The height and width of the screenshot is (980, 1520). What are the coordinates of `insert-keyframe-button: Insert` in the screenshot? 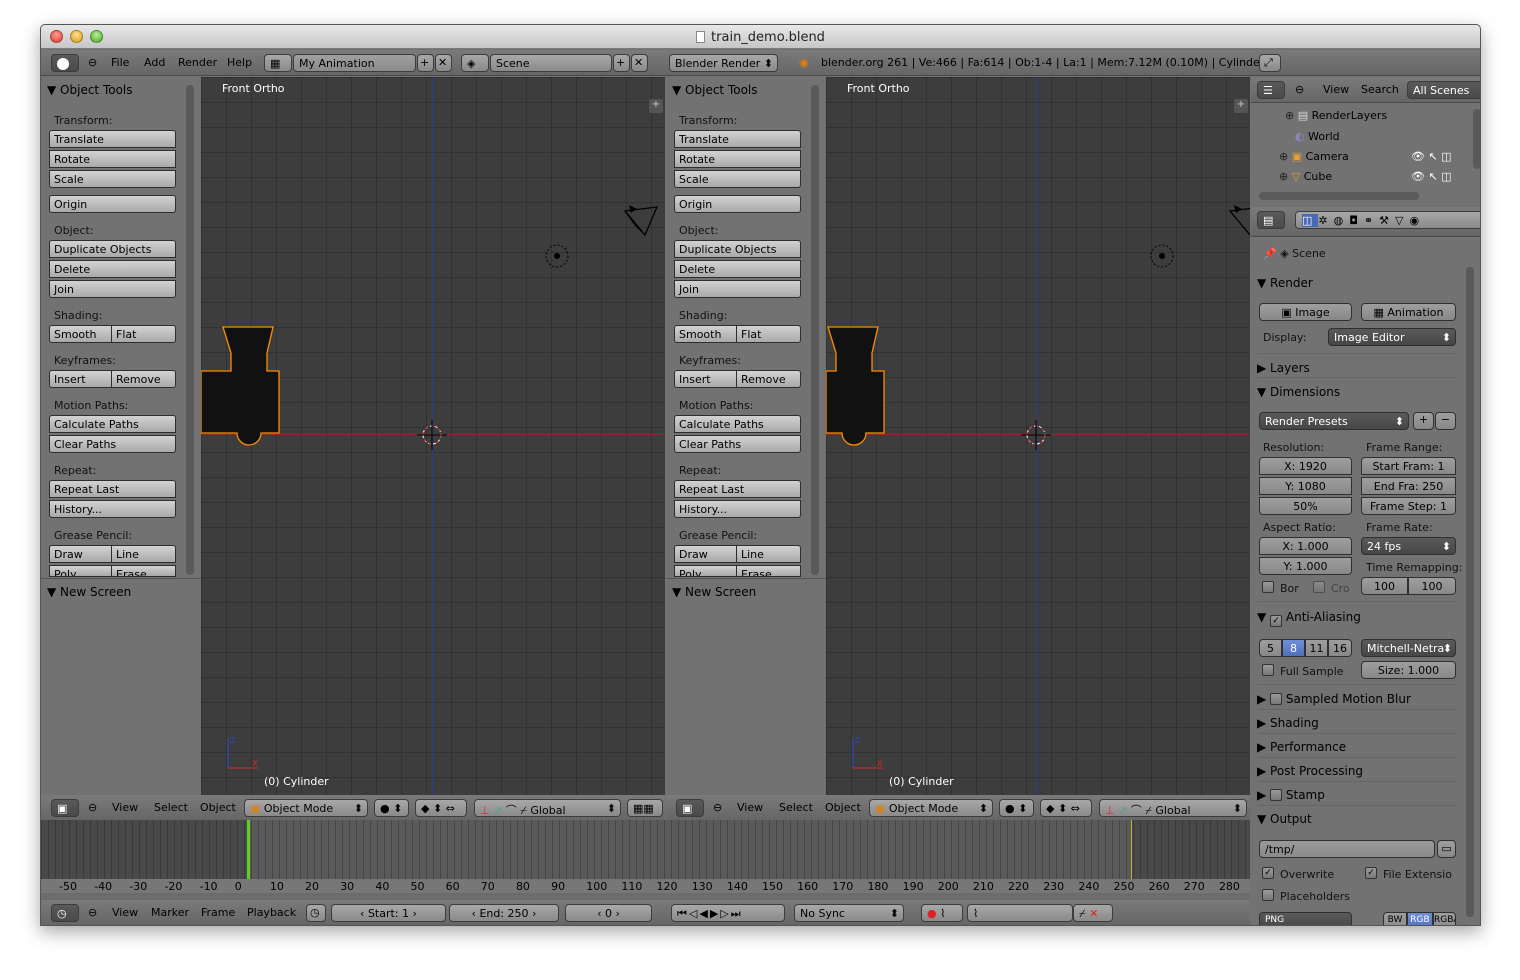 It's located at (80, 379).